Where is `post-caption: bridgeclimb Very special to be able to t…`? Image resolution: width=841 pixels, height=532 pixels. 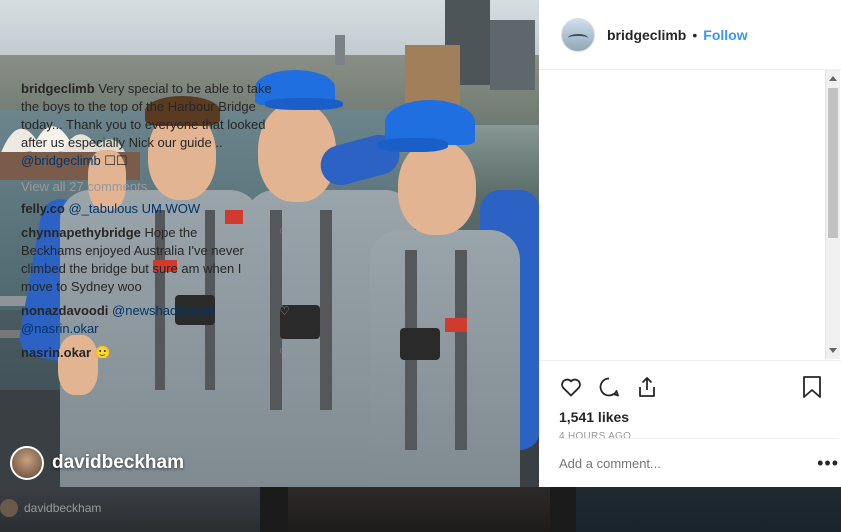 post-caption: bridgeclimb Very special to be able to t… is located at coordinates (156, 125).